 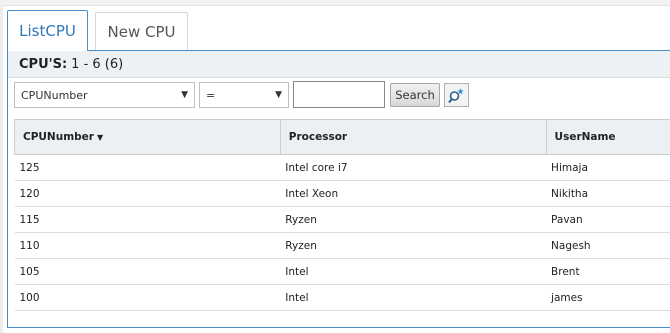 I want to click on sort-descending-icon: ▼, so click(x=100, y=137).